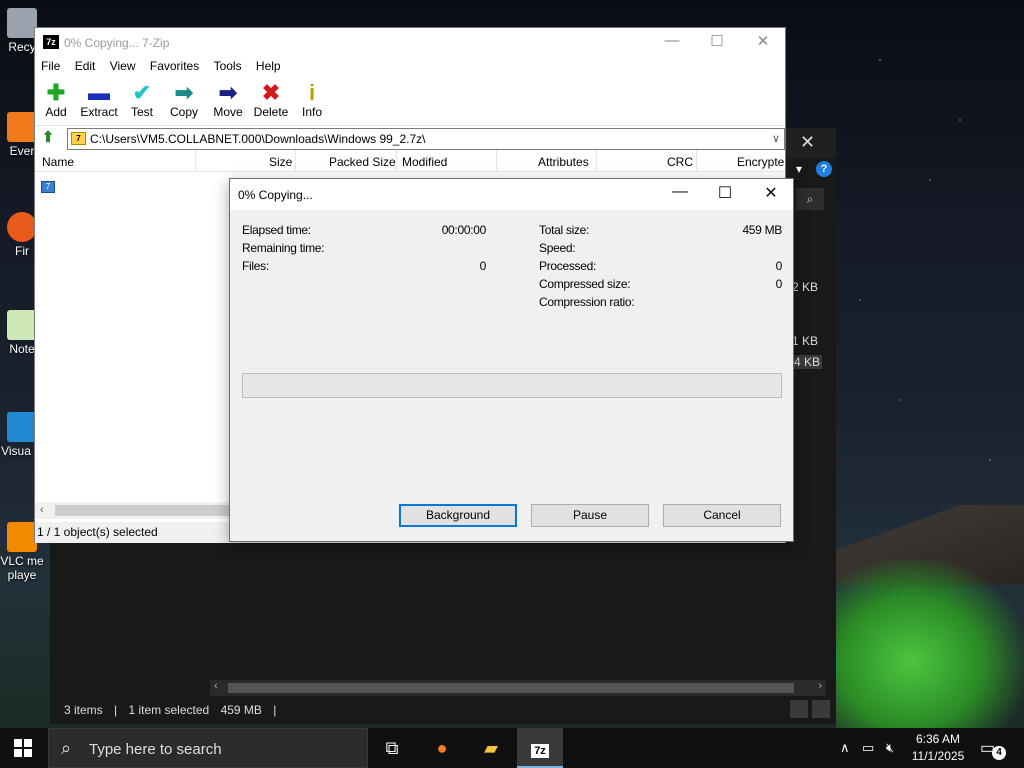  Describe the element at coordinates (424, 162) in the screenshot. I see `column-modified: Modified` at that location.